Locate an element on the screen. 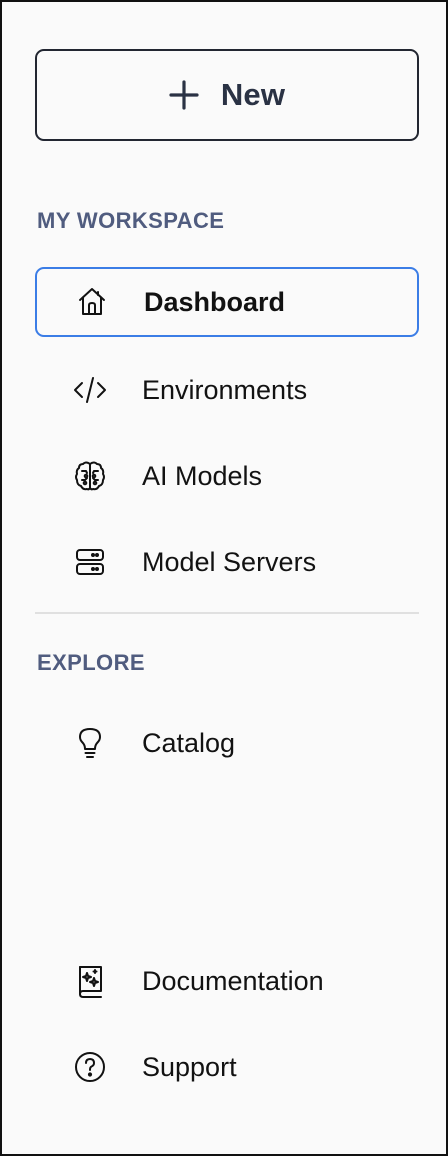 Image resolution: width=448 pixels, height=1156 pixels. code-icon is located at coordinates (90, 390).